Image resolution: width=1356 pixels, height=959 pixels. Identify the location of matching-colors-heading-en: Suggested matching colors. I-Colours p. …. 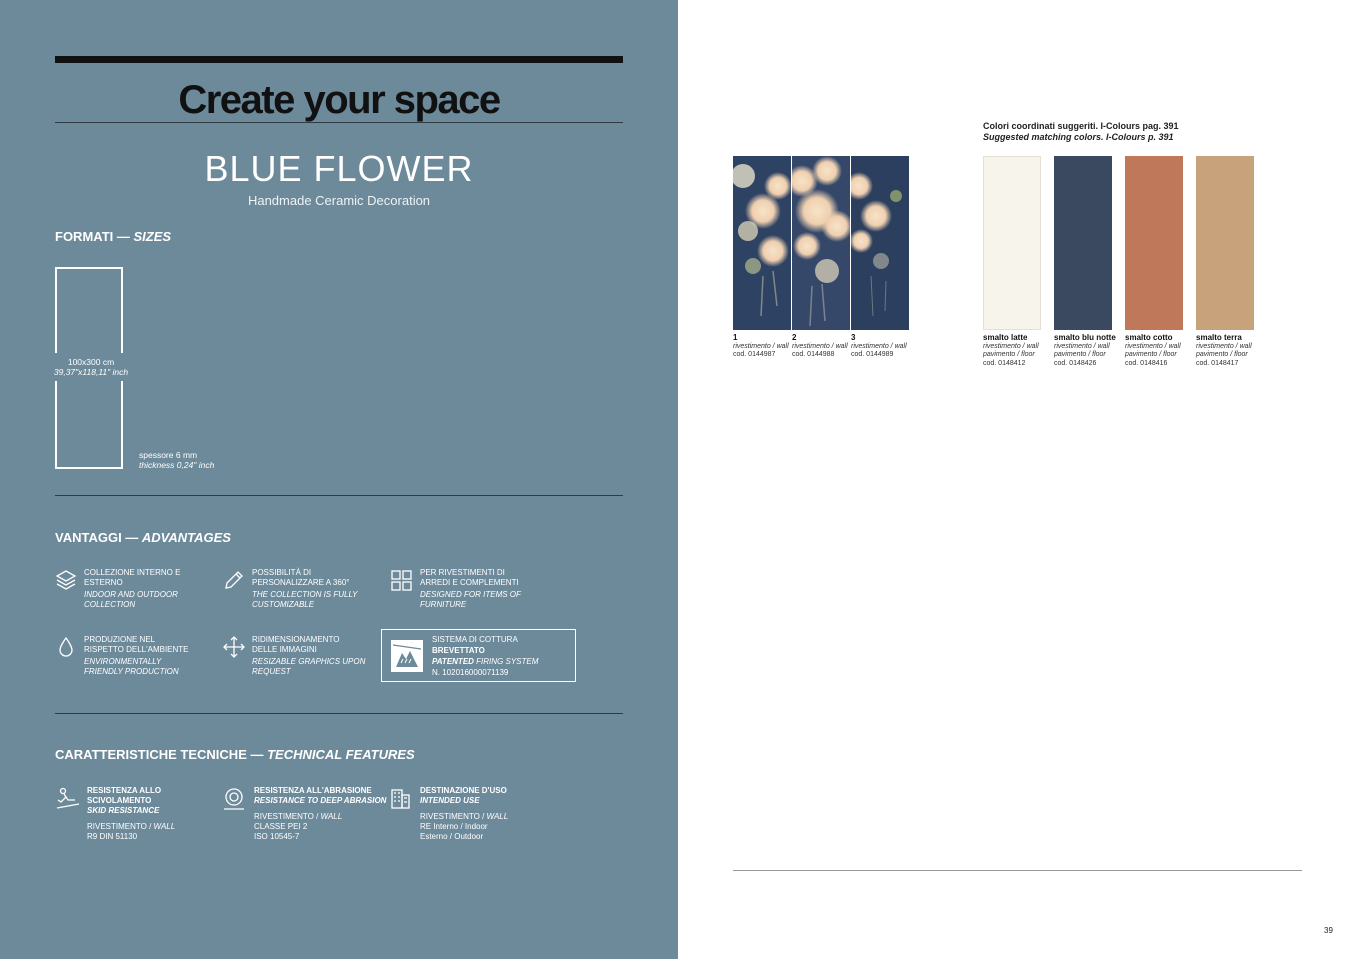
(1078, 137).